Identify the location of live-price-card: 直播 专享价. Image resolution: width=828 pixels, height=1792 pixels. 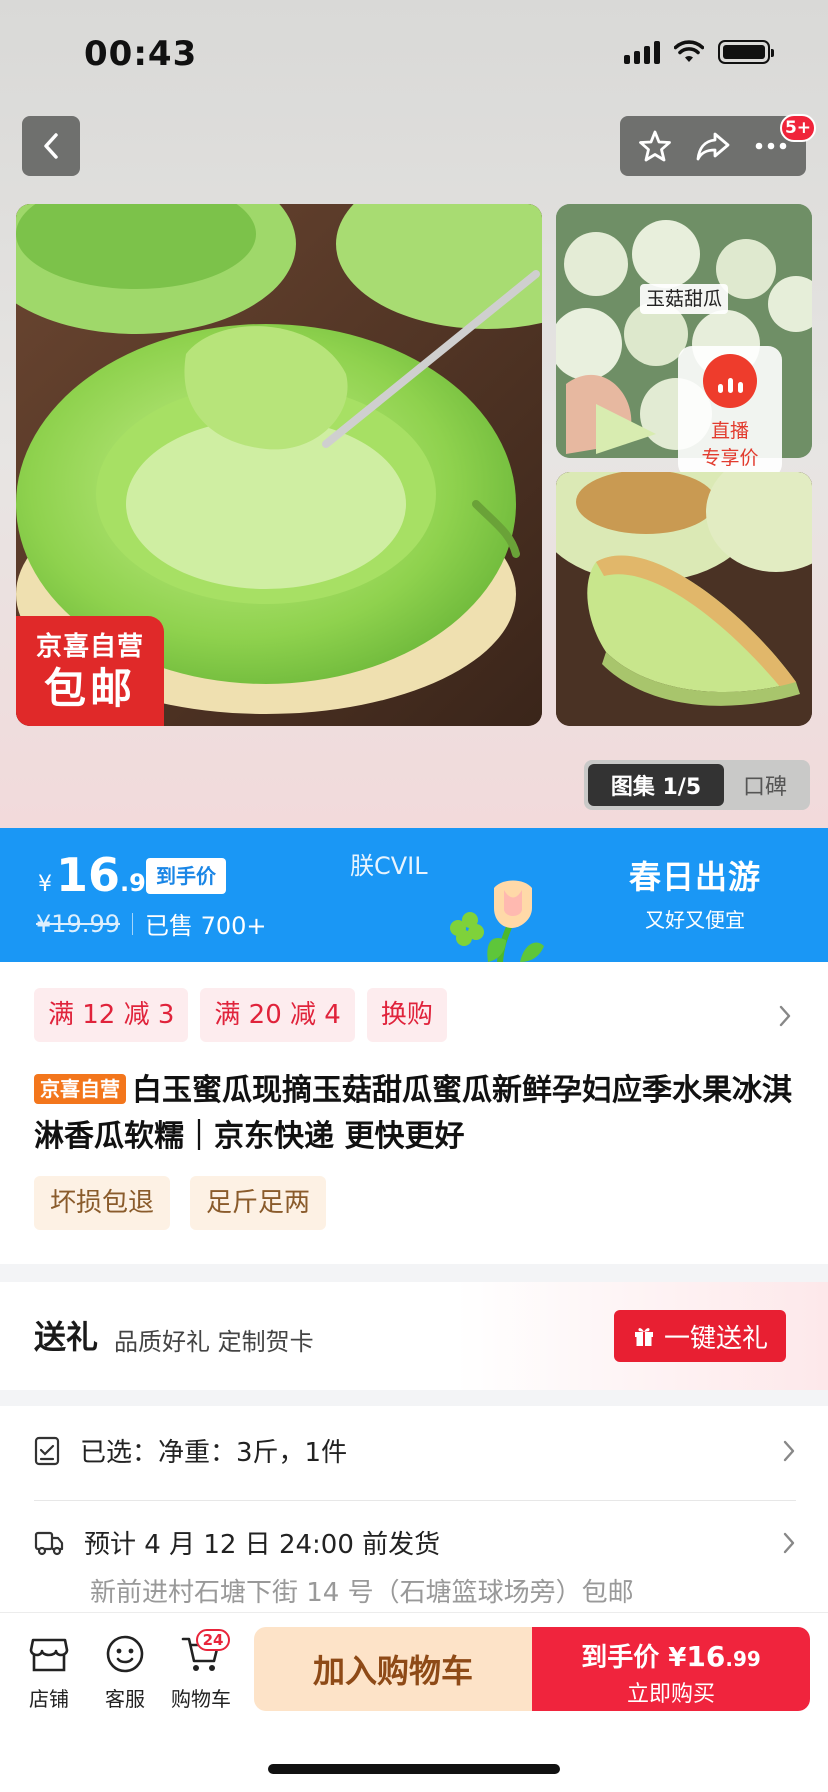
(730, 412).